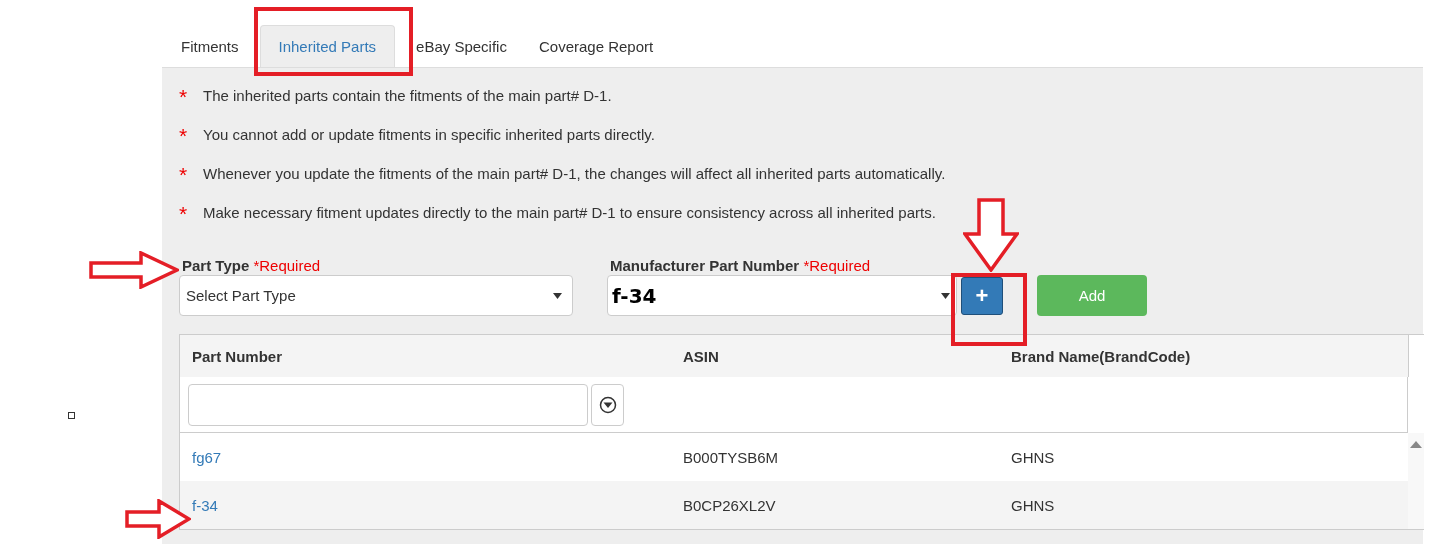  I want to click on part-number-link: f-34, so click(205, 505).